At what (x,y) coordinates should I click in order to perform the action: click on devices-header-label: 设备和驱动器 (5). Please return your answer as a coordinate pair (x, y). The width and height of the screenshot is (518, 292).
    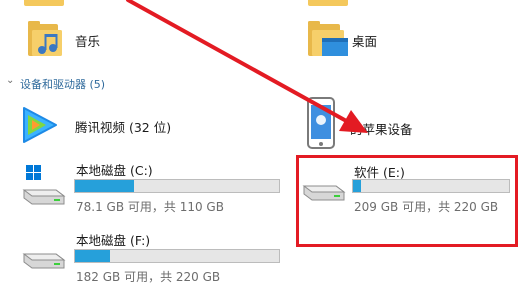
    Looking at the image, I should click on (63, 84).